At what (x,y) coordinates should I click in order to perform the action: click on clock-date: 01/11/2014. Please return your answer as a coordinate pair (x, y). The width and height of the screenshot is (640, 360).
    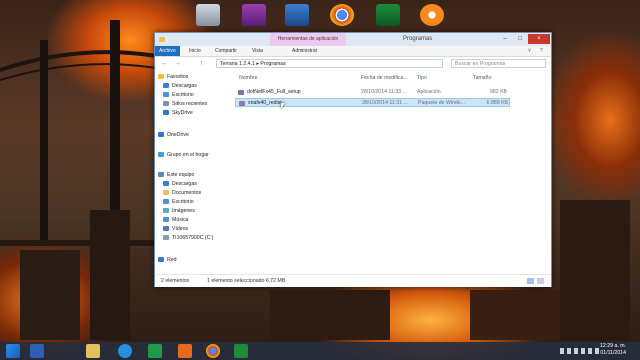
    Looking at the image, I should click on (613, 353).